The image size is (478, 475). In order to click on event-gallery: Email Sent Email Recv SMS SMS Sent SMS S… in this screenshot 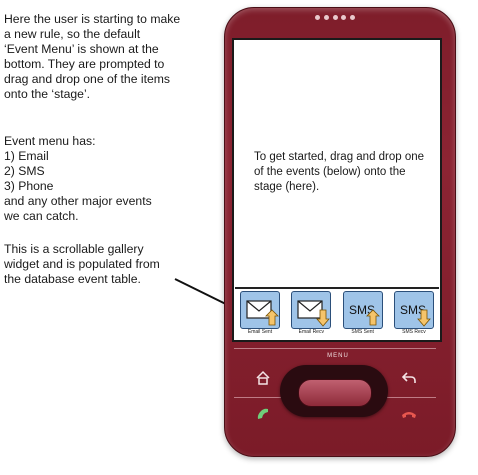, I will do `click(337, 313)`.